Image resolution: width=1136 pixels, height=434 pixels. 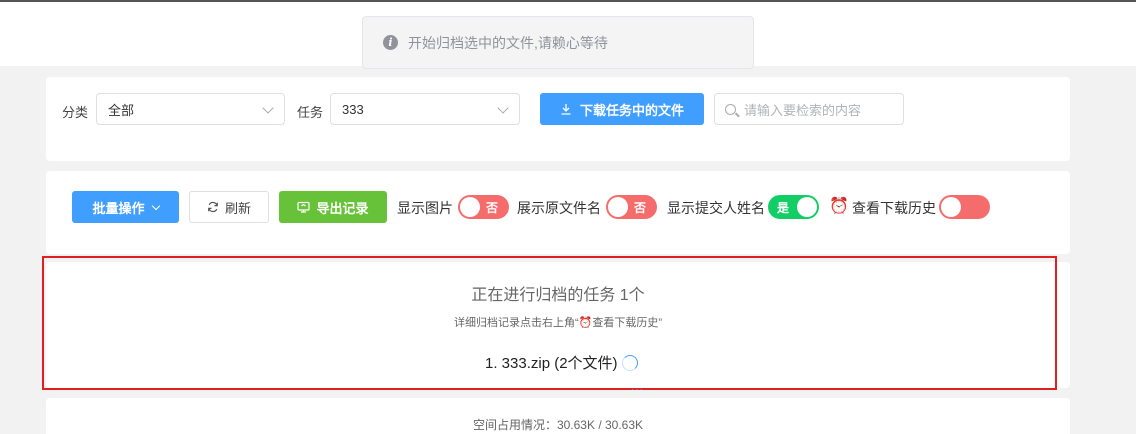 What do you see at coordinates (342, 208) in the screenshot?
I see `export-button-label: 导出记录` at bounding box center [342, 208].